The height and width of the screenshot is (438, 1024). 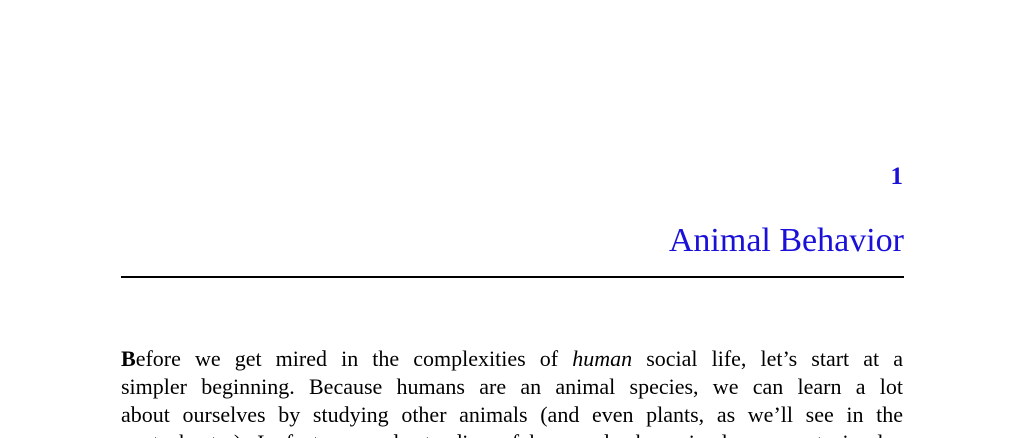 What do you see at coordinates (128, 358) in the screenshot?
I see `lead-letter: B` at bounding box center [128, 358].